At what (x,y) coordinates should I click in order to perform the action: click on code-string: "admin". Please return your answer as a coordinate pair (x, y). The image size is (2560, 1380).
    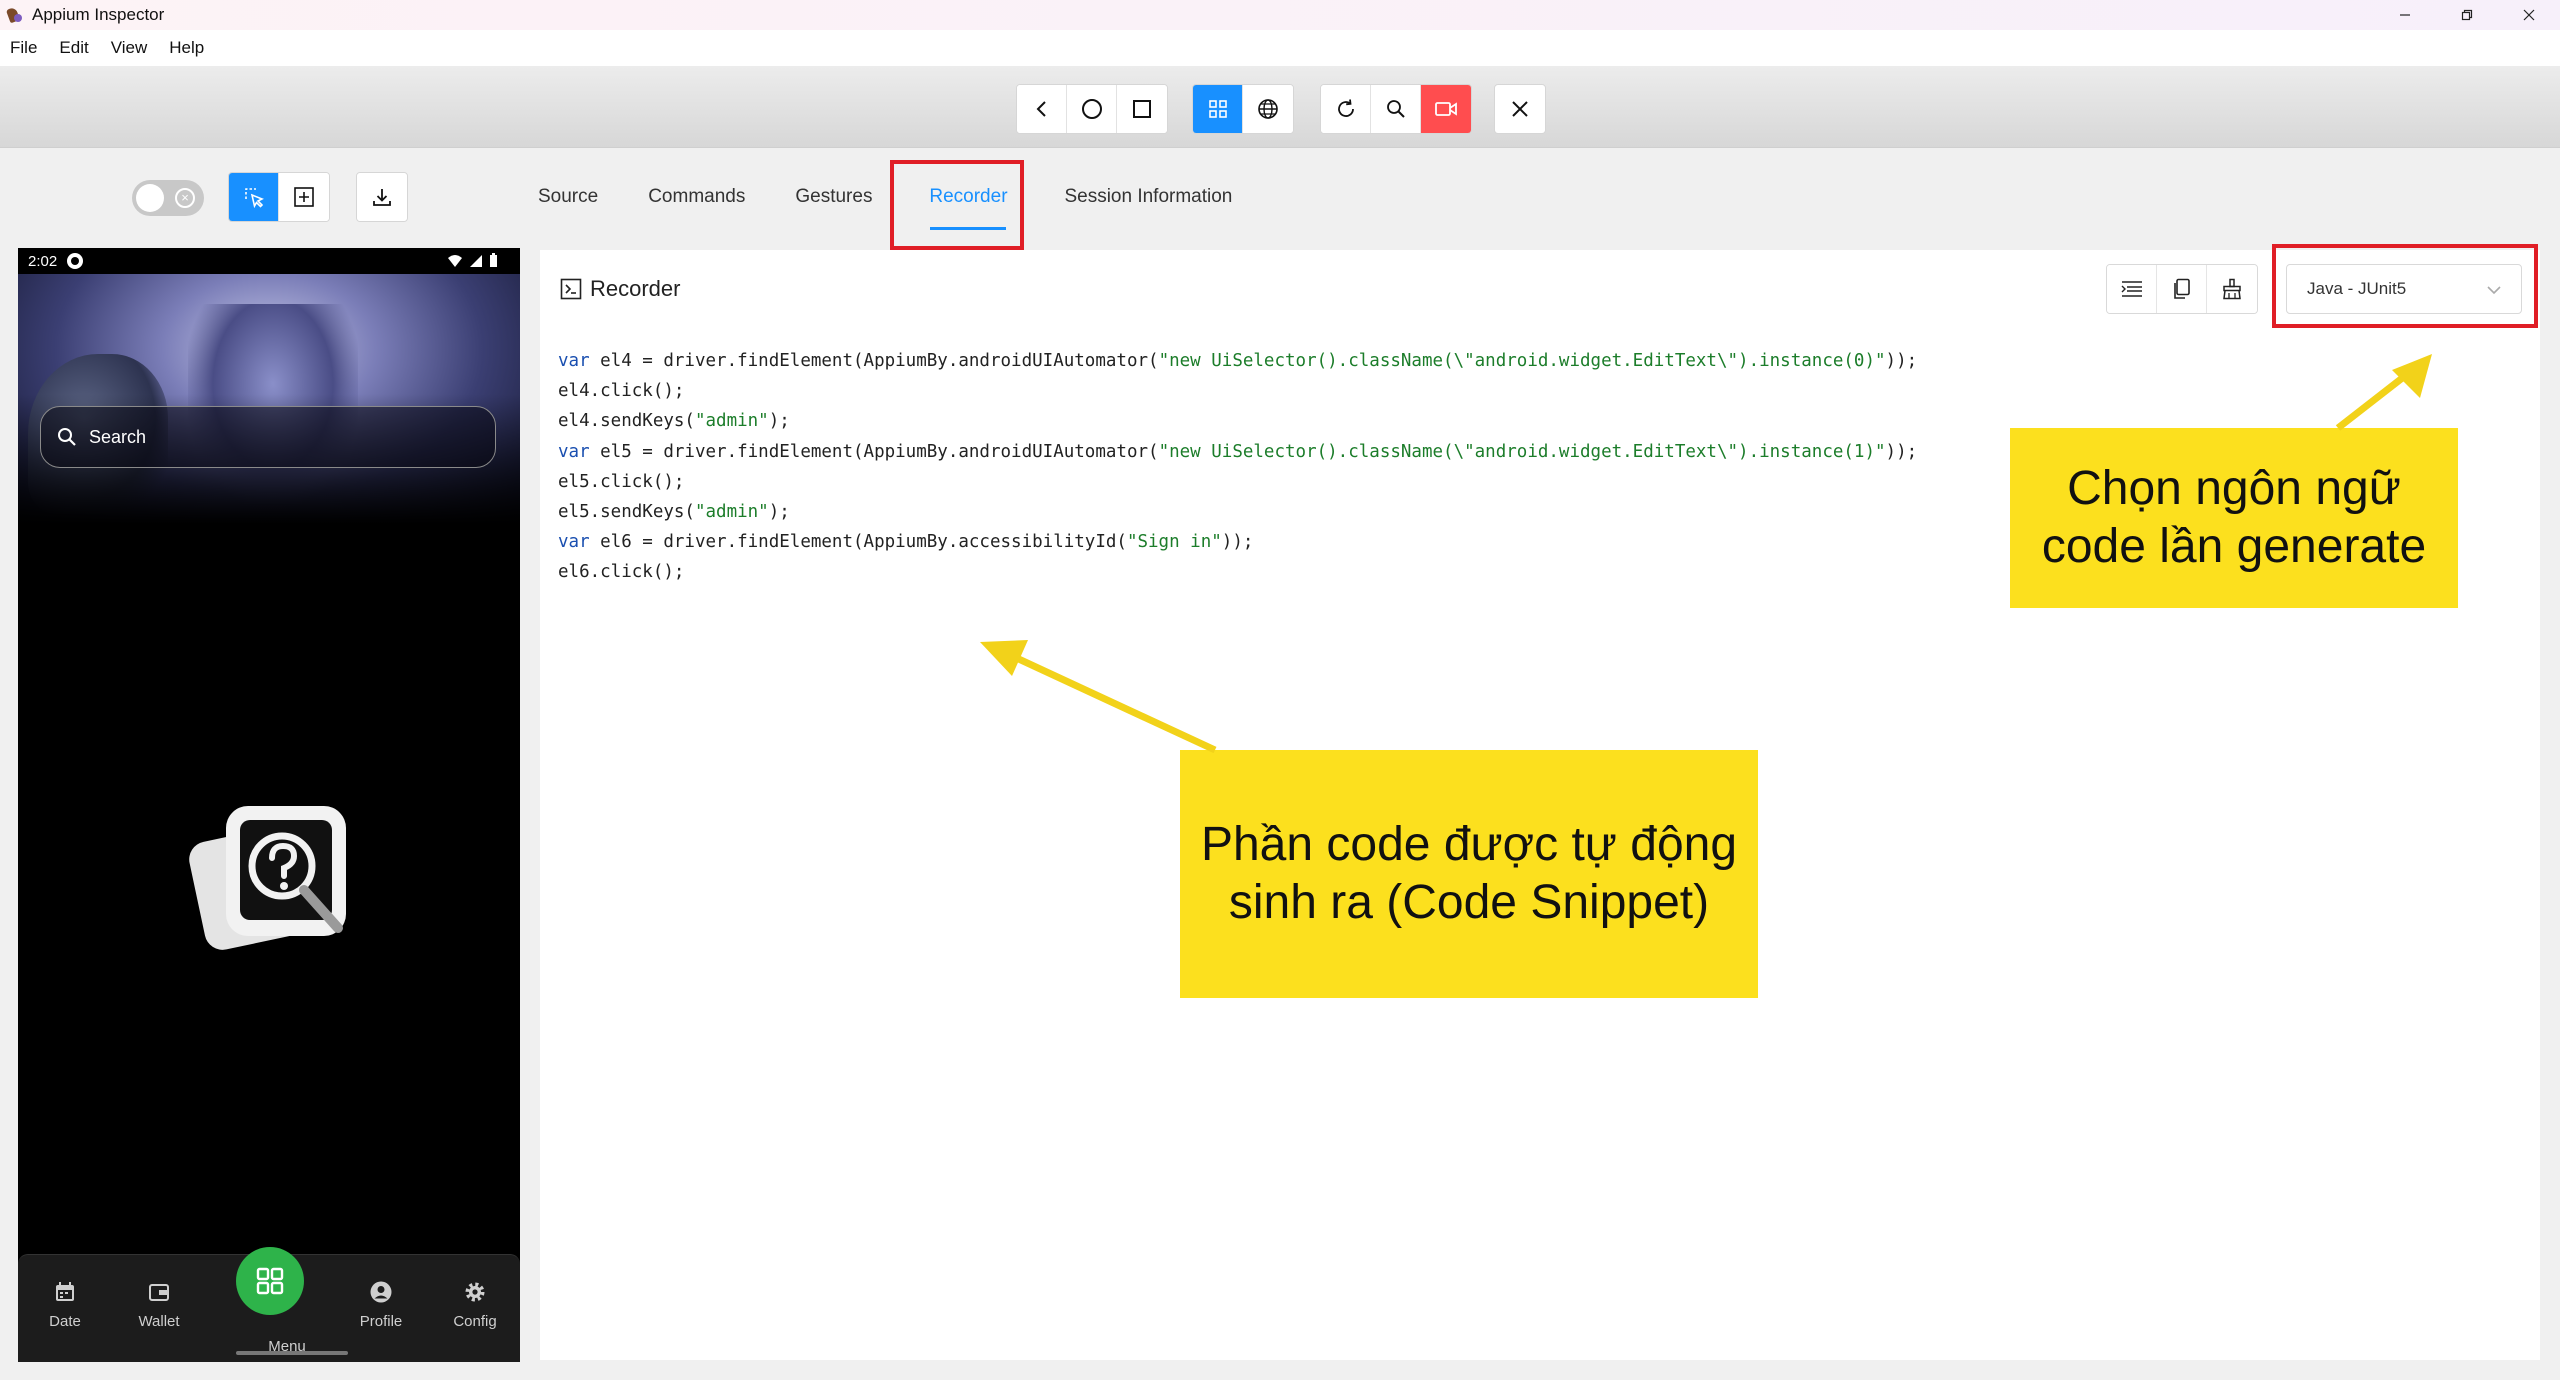
    Looking at the image, I should click on (731, 421).